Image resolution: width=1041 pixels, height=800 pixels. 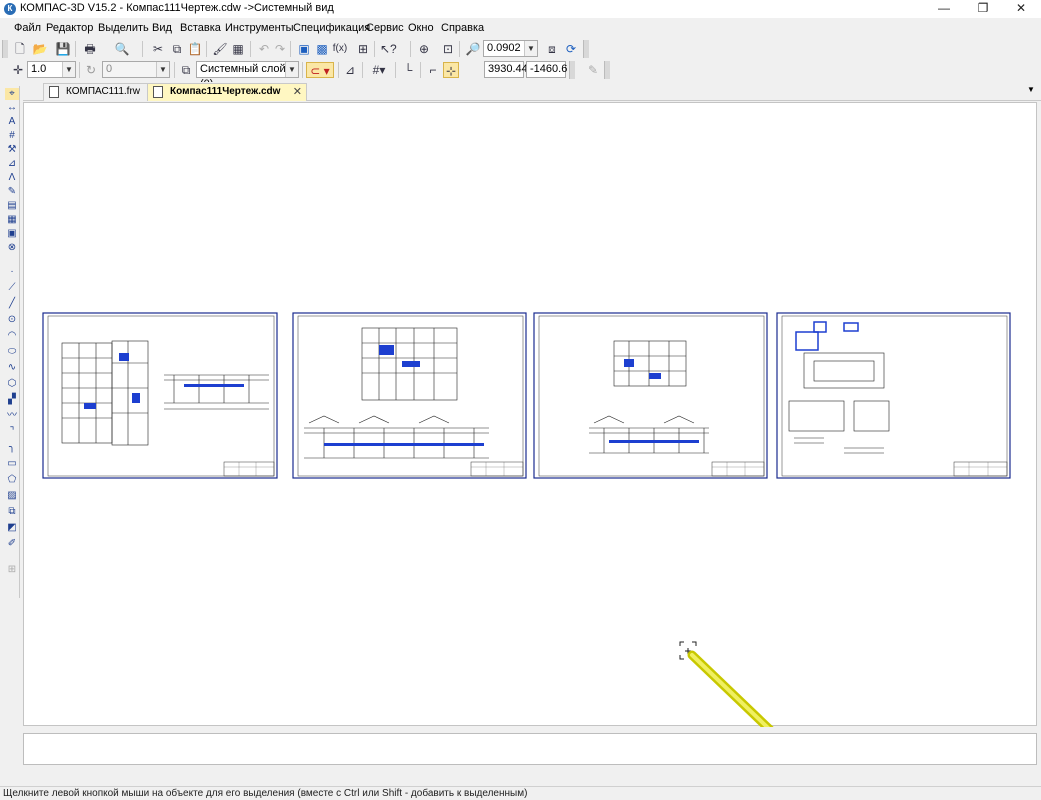 What do you see at coordinates (1031, 89) in the screenshot?
I see `tab-menu-arrow-icon: ▼` at bounding box center [1031, 89].